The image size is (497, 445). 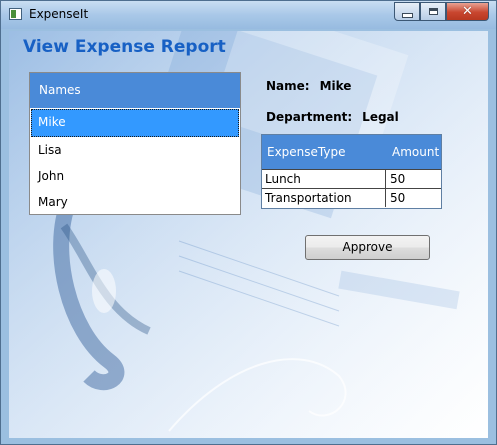 I want to click on page-title: View Expense Report, so click(x=124, y=47).